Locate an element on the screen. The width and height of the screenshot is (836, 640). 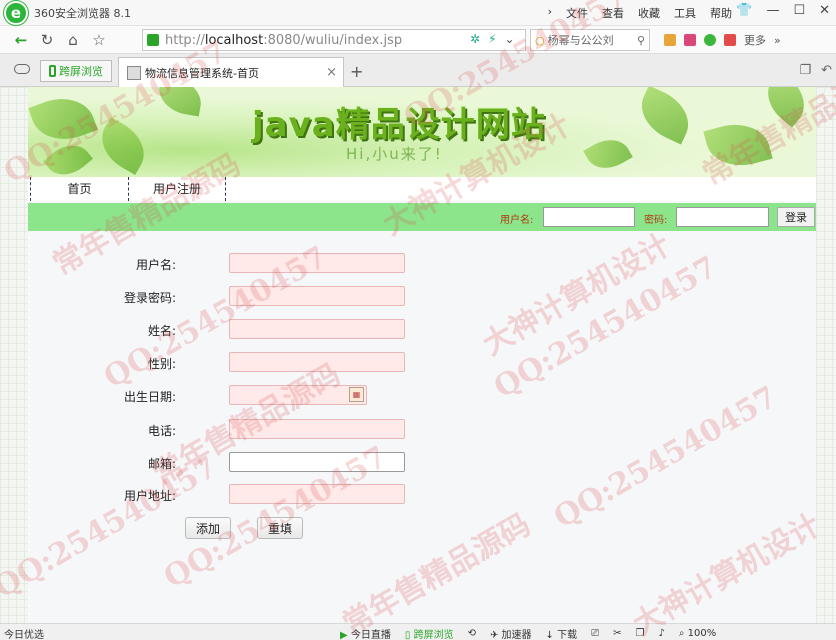
field-label: 电话: is located at coordinates (161, 431).